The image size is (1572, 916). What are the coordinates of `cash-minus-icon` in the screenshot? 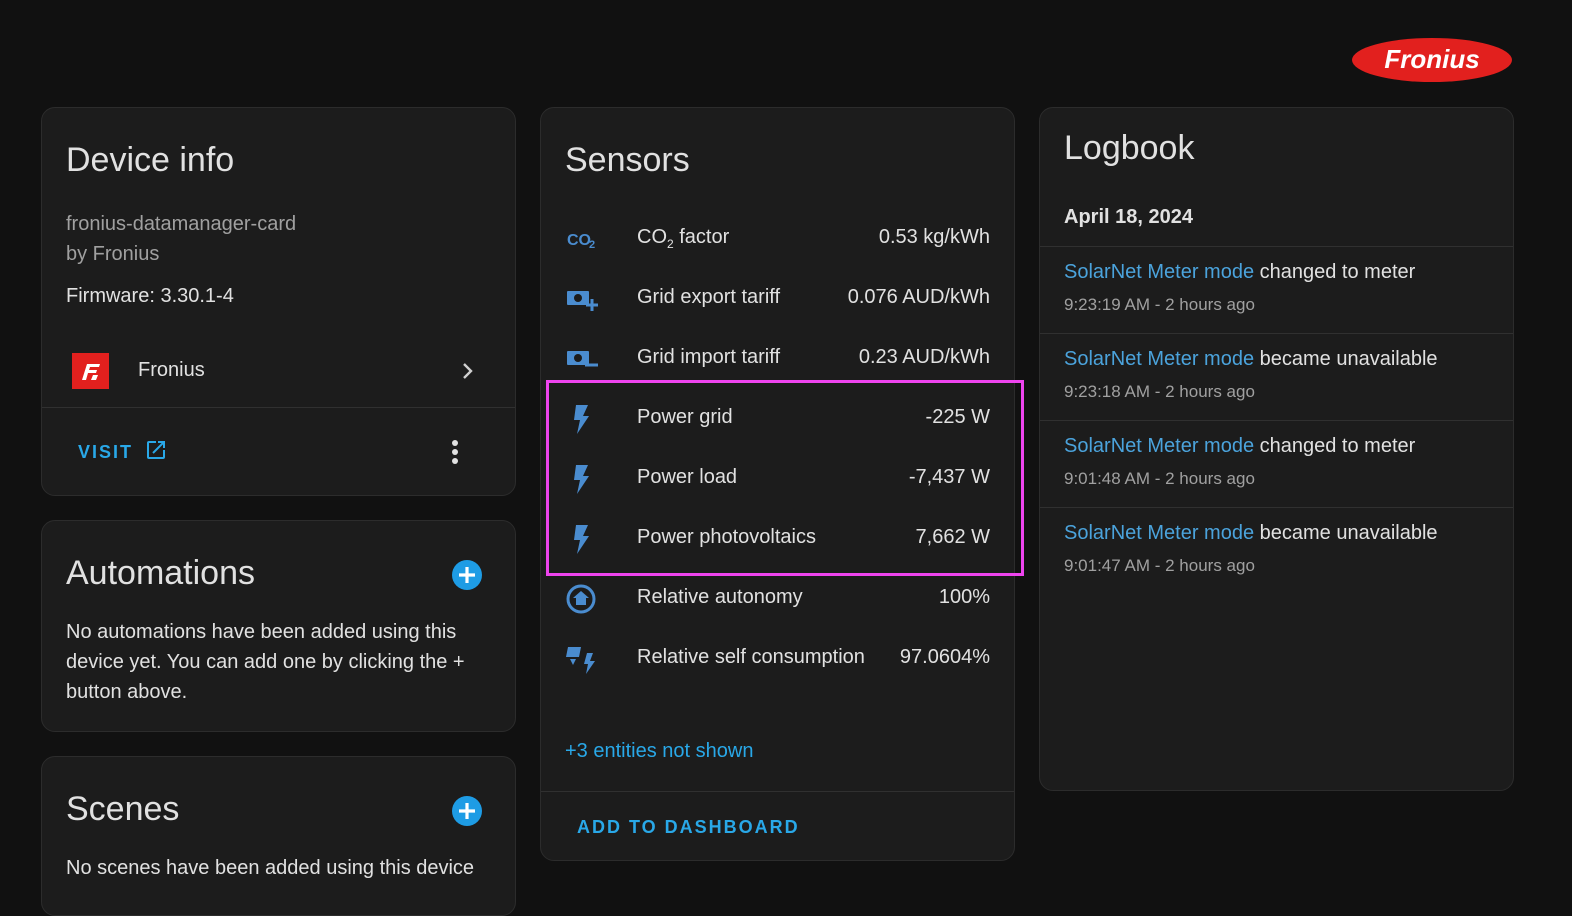 It's located at (582, 359).